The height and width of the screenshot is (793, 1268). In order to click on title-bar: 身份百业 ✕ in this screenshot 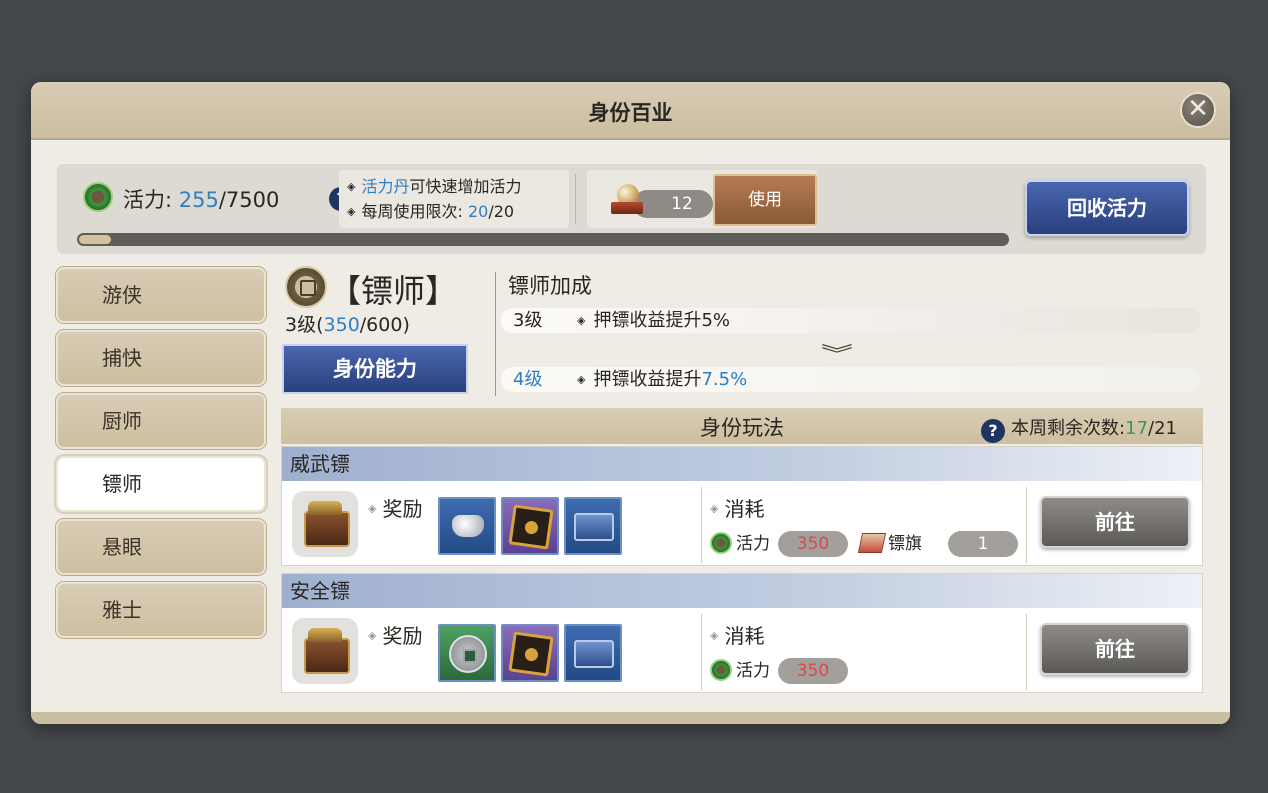, I will do `click(630, 111)`.